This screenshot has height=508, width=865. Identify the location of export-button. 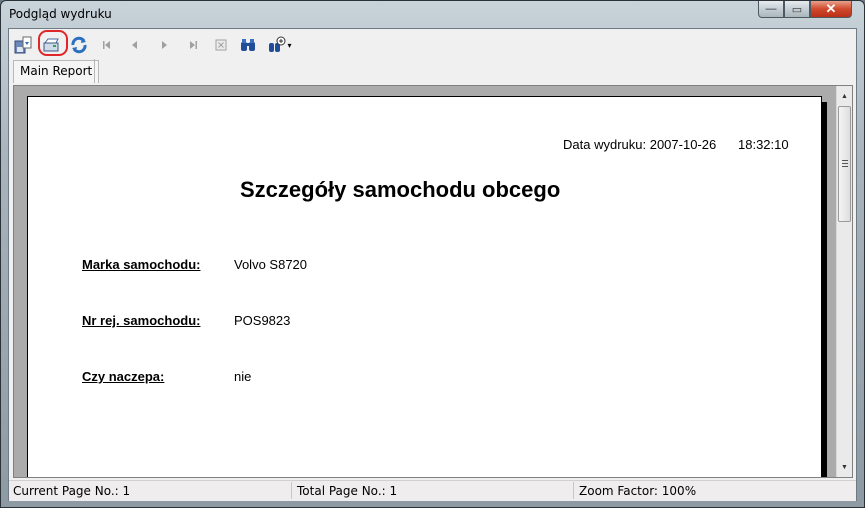
(23, 45).